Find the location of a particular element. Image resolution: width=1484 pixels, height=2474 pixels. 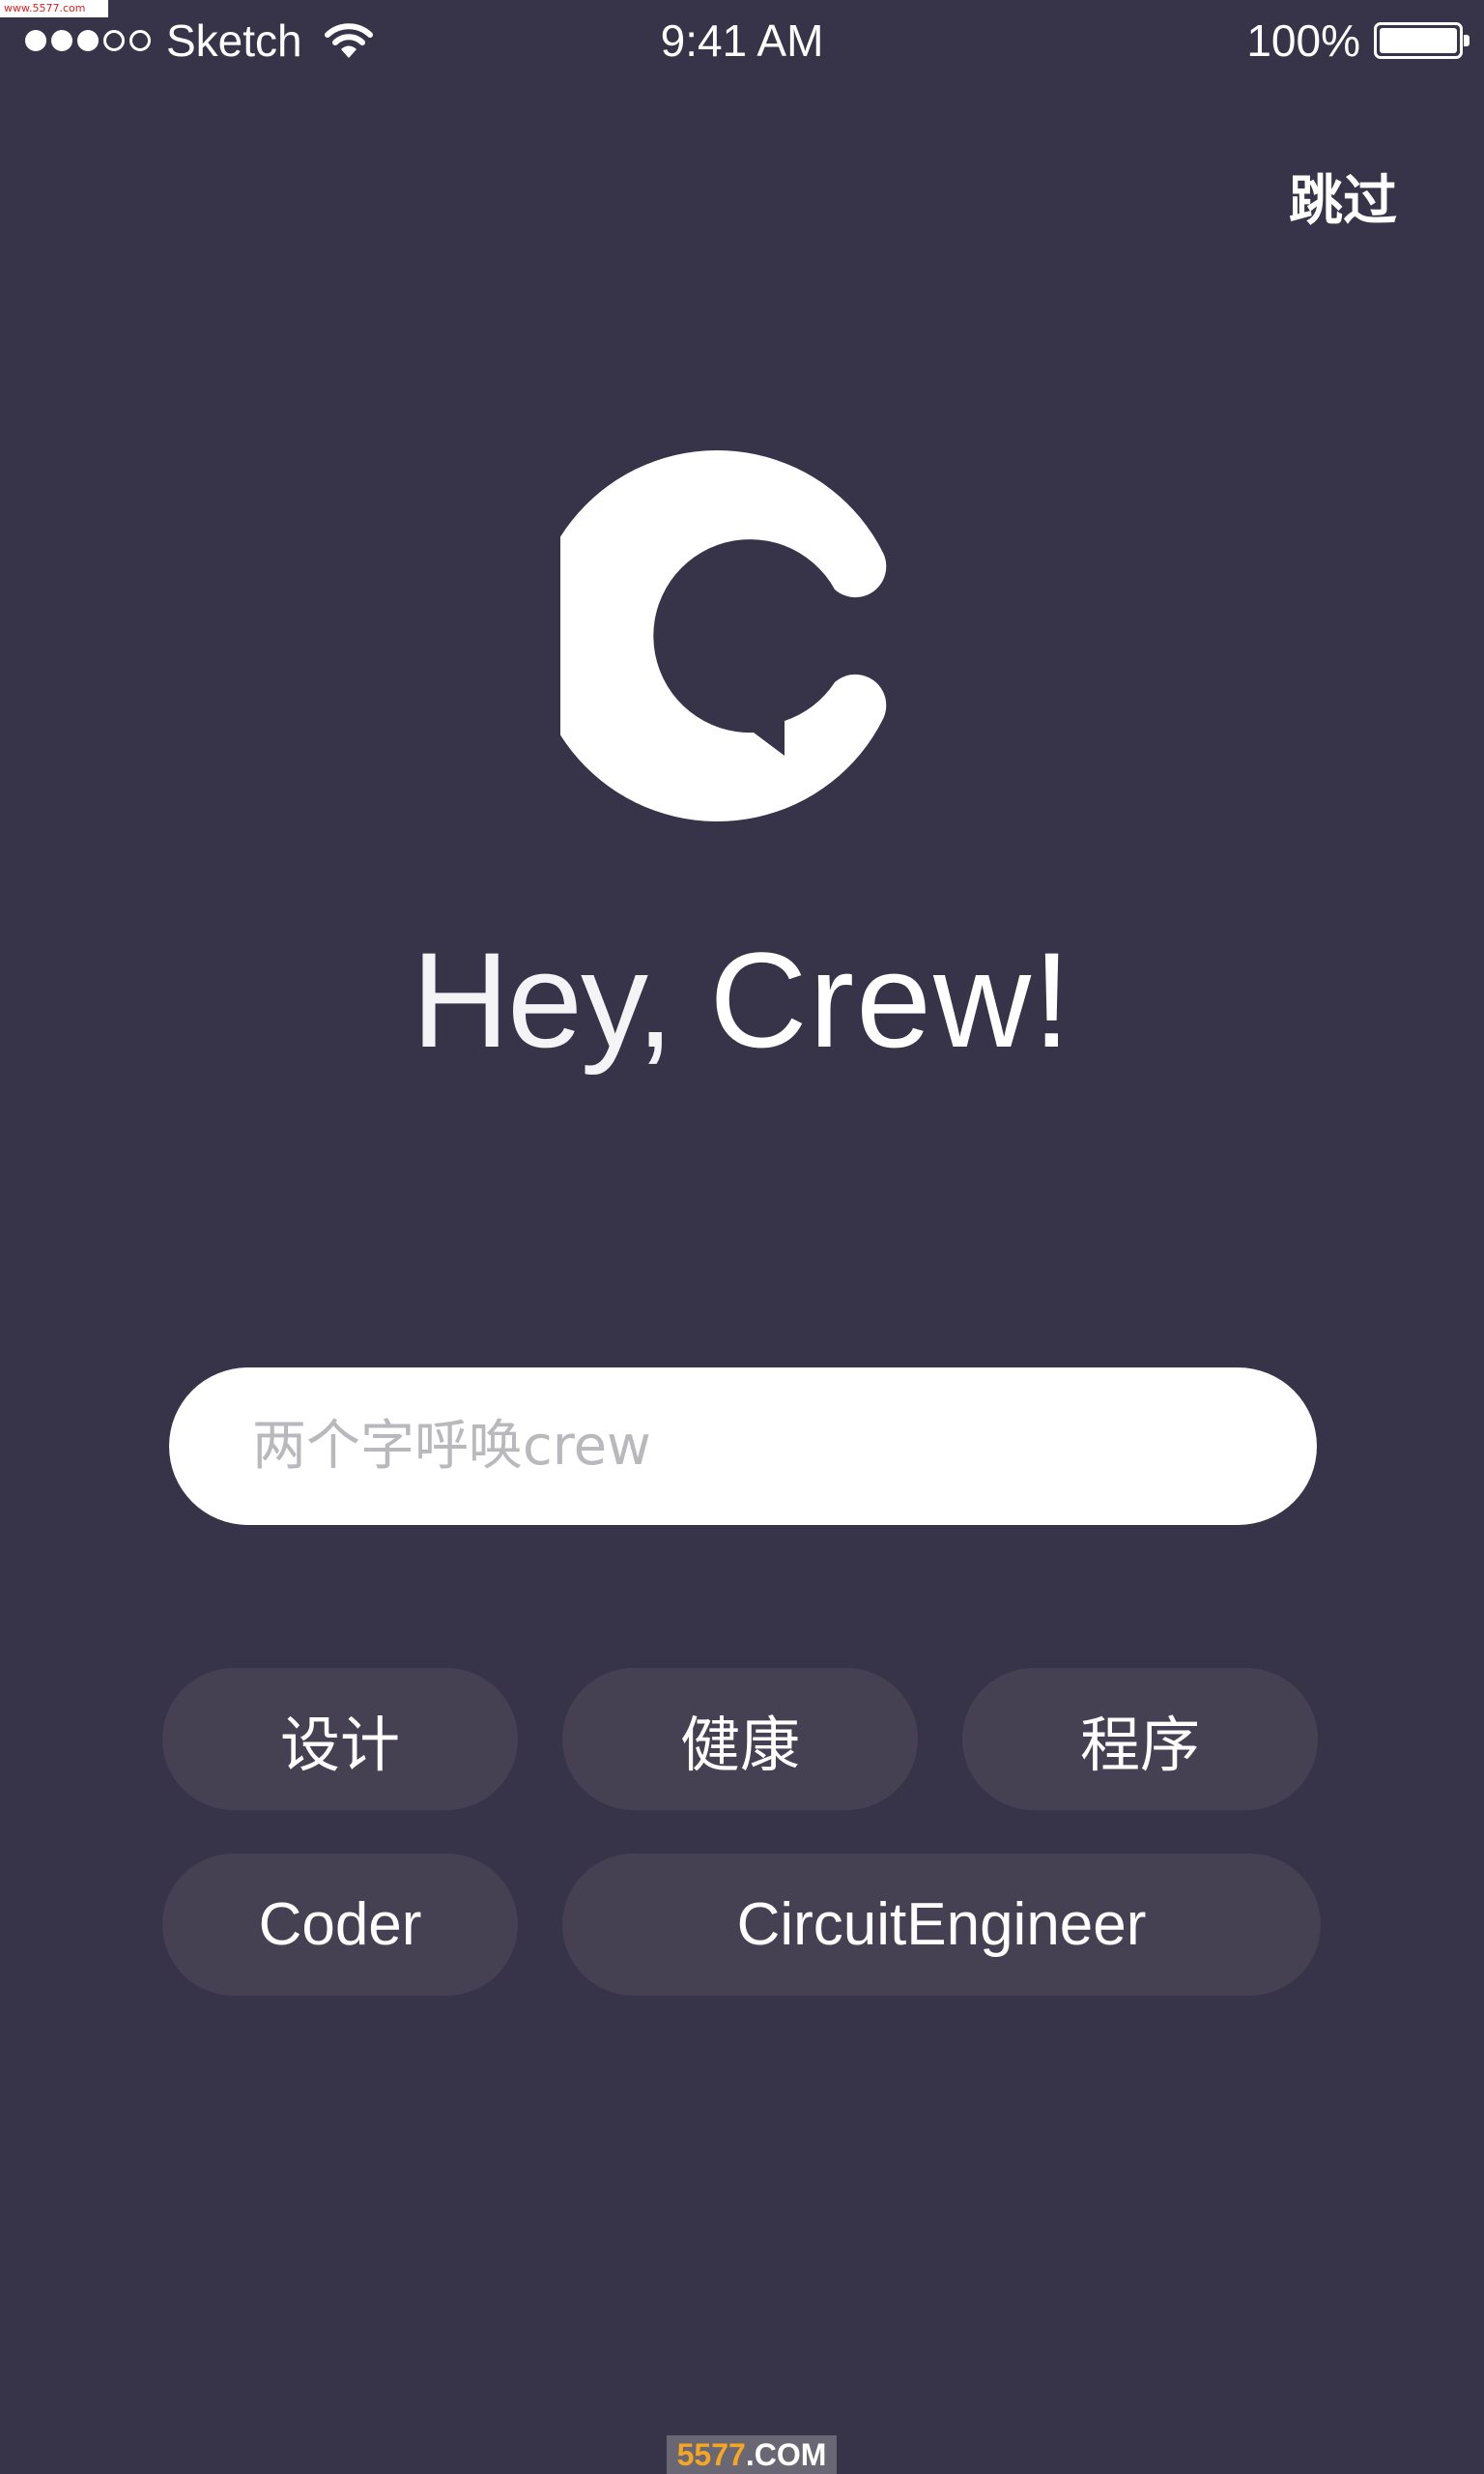

battery-percent: 100% is located at coordinates (1303, 40).